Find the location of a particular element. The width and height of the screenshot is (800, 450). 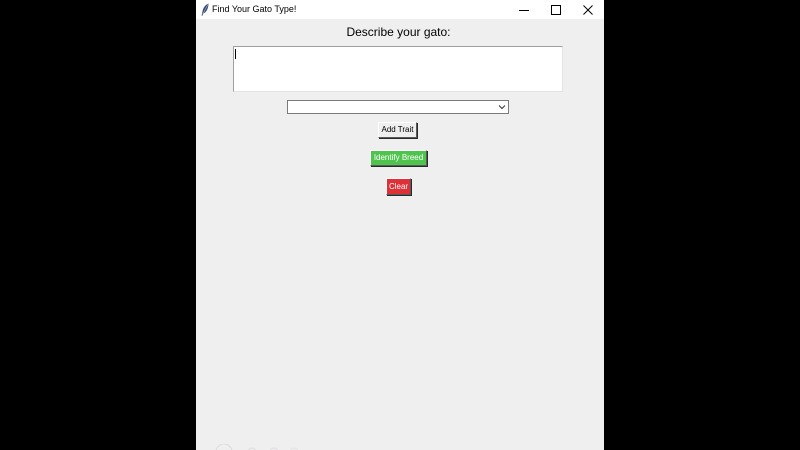

maximize-button is located at coordinates (556, 9).